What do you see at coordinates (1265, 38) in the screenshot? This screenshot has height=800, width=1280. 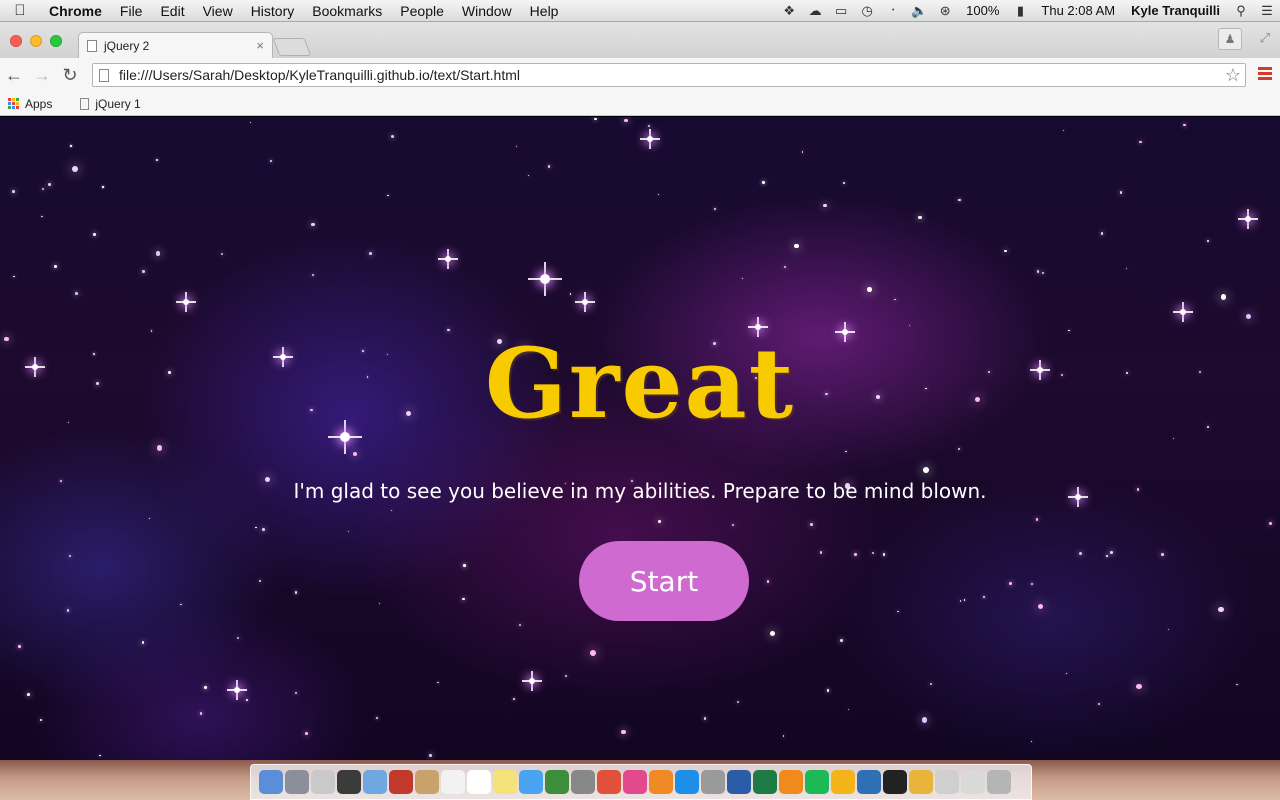 I see `fullscreen-icon: ⤢` at bounding box center [1265, 38].